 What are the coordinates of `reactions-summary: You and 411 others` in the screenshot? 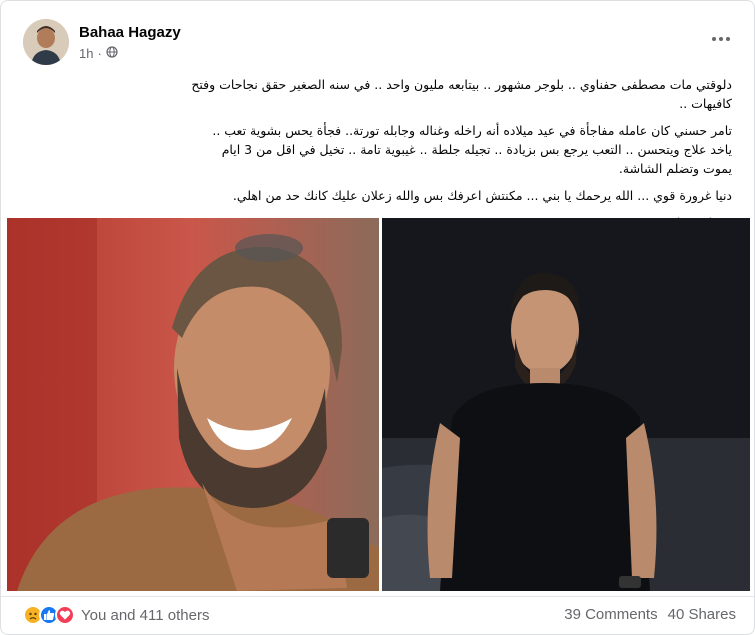 It's located at (116, 615).